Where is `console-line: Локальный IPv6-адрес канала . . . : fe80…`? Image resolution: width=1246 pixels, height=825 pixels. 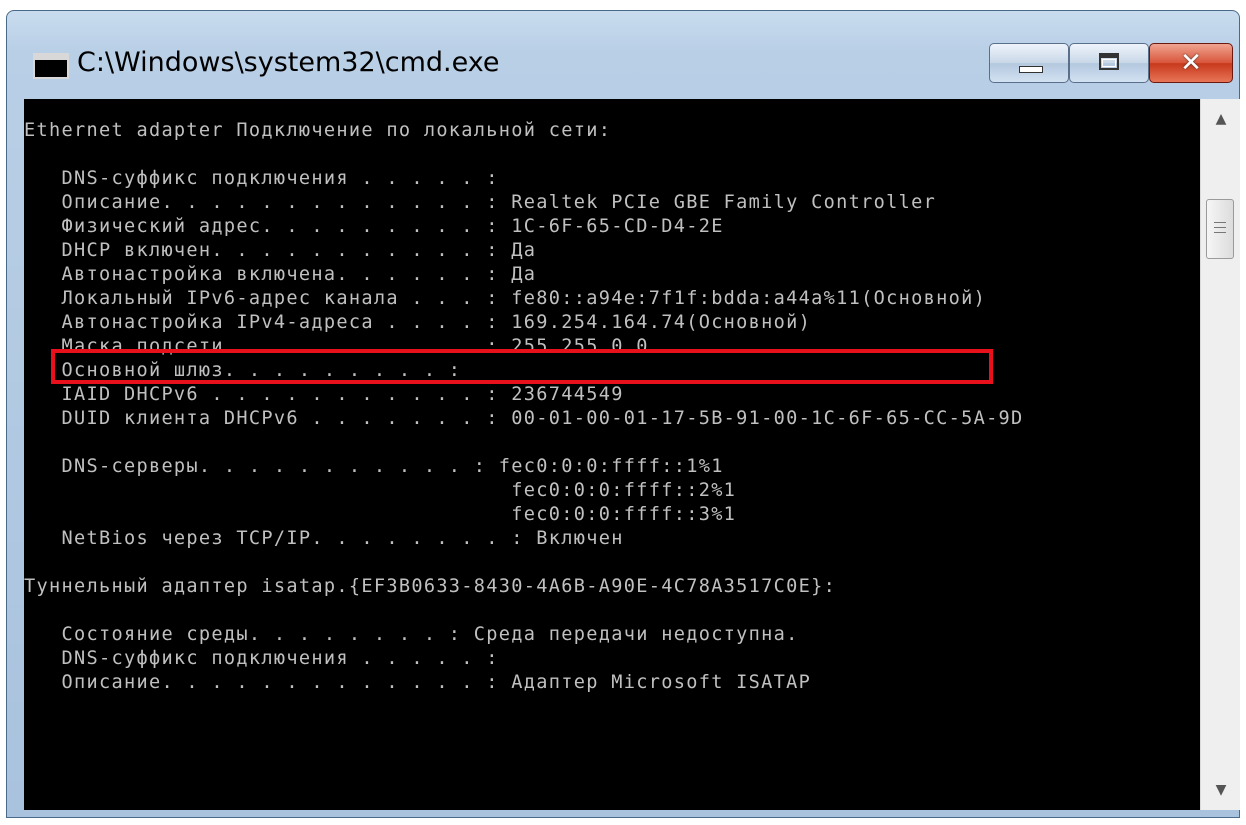 console-line: Локальный IPv6-адрес канала . . . : fe80… is located at coordinates (505, 298).